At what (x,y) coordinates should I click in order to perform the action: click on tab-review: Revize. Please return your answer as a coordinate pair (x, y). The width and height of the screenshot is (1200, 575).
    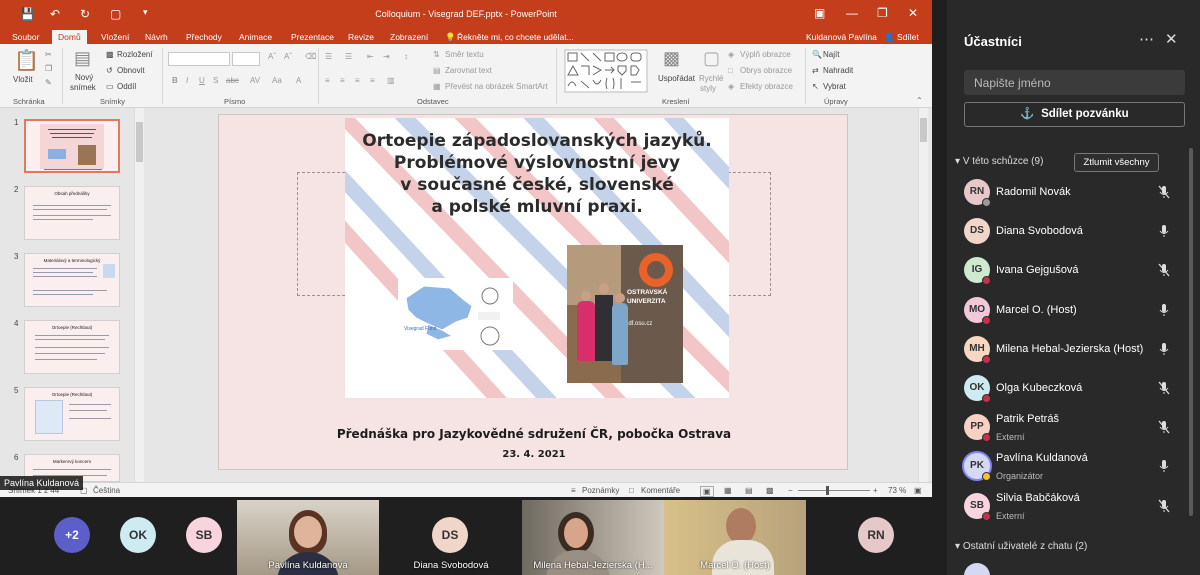
    Looking at the image, I should click on (361, 37).